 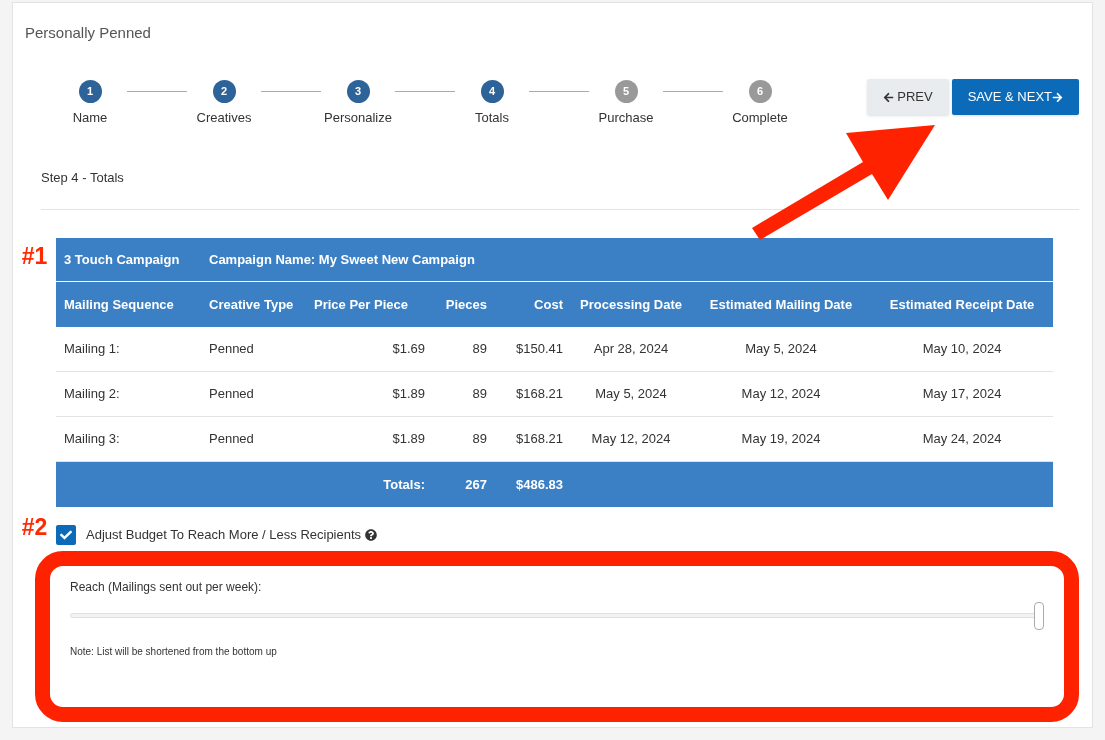 What do you see at coordinates (533, 349) in the screenshot?
I see `table-cell: $150.41` at bounding box center [533, 349].